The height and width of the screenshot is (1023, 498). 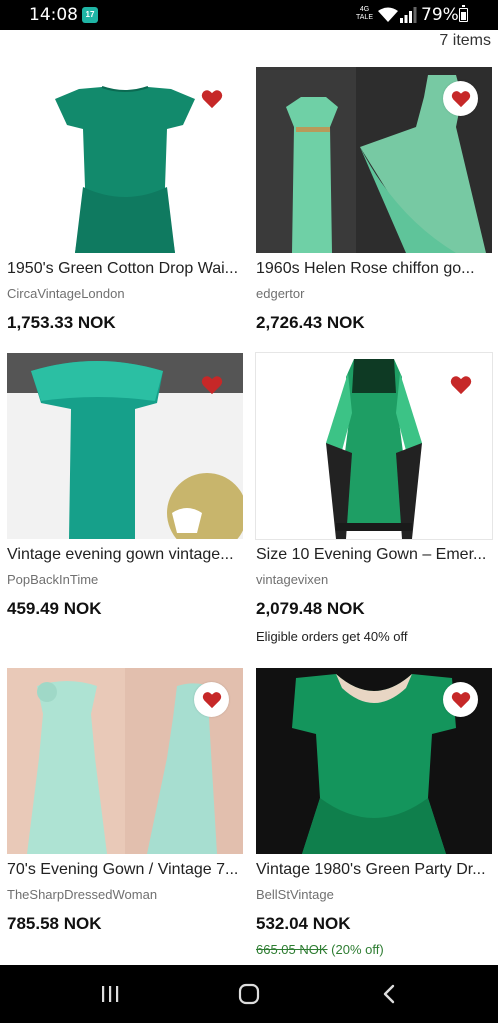 What do you see at coordinates (357, 949) in the screenshot?
I see `discount-percent: (20% off)` at bounding box center [357, 949].